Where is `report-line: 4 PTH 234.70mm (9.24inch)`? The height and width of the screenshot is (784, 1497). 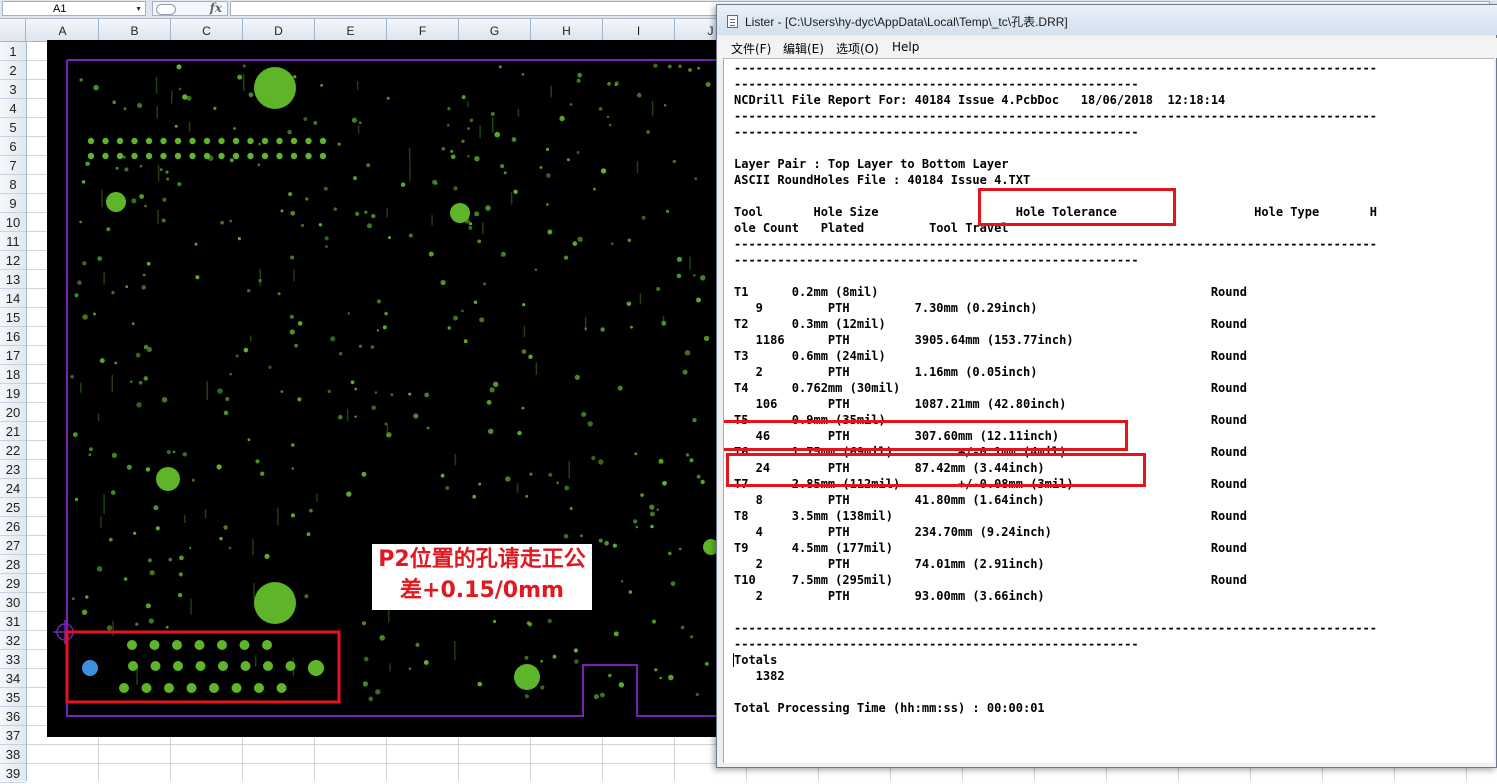 report-line: 4 PTH 234.70mm (9.24inch) is located at coordinates (893, 532).